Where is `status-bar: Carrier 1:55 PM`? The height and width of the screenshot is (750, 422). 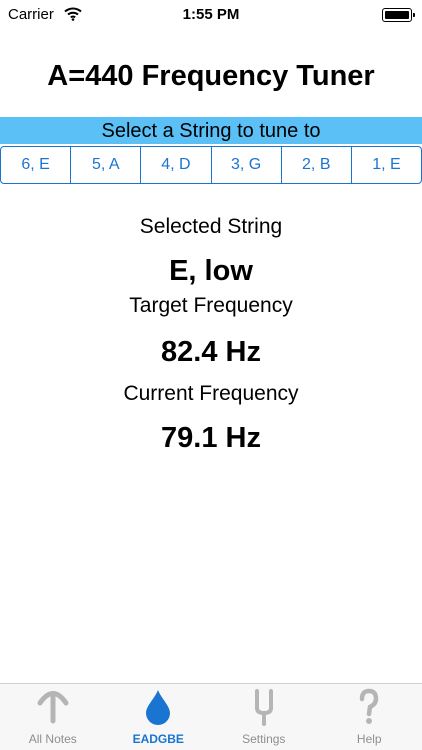
status-bar: Carrier 1:55 PM is located at coordinates (211, 15).